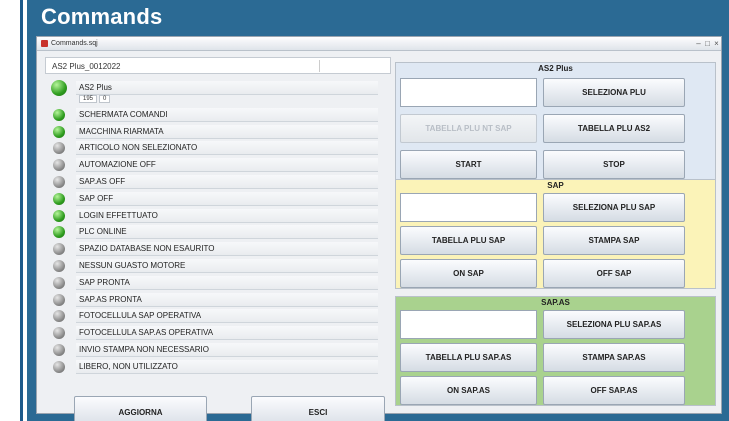  Describe the element at coordinates (227, 249) in the screenshot. I see `status-label: SPAZIO DATABASE NON ESAURITO` at that location.